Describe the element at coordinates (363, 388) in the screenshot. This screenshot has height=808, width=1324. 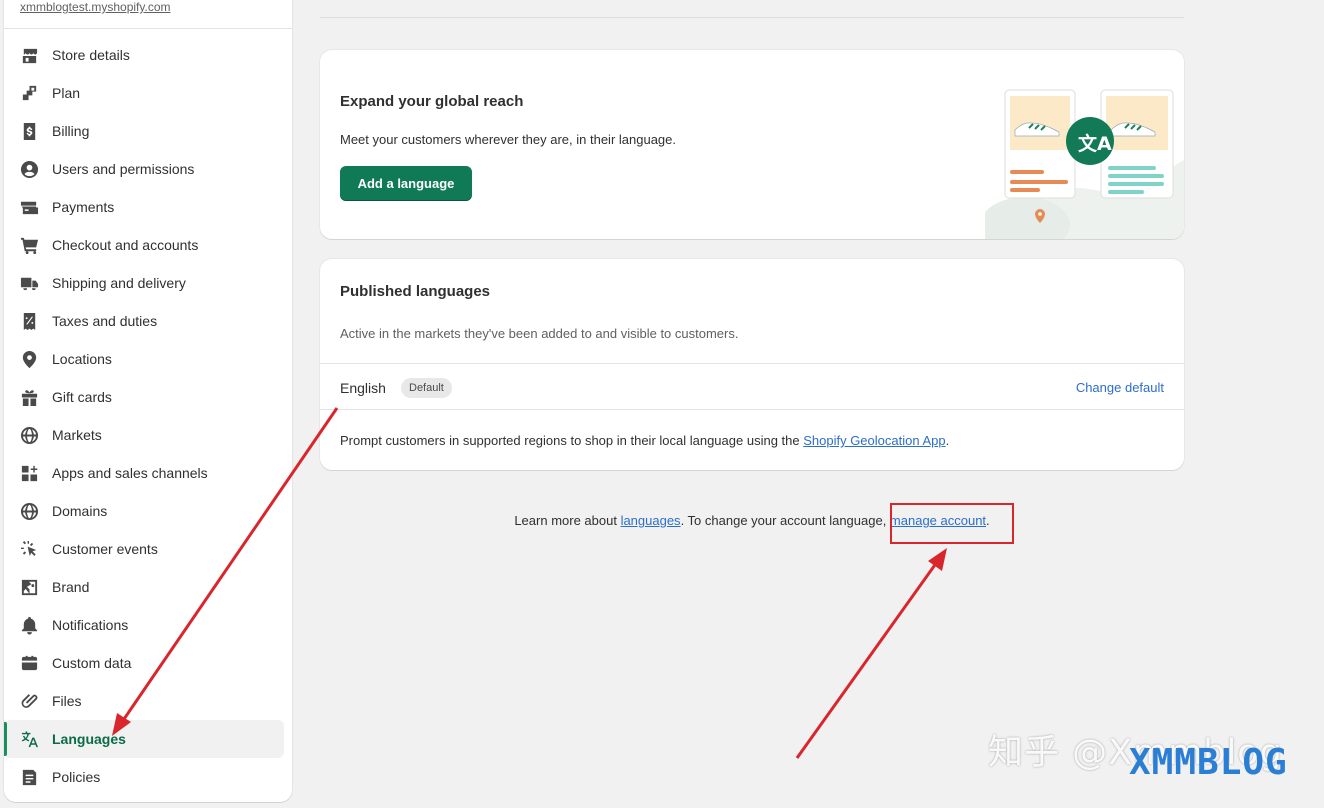
I see `language-name: English` at that location.